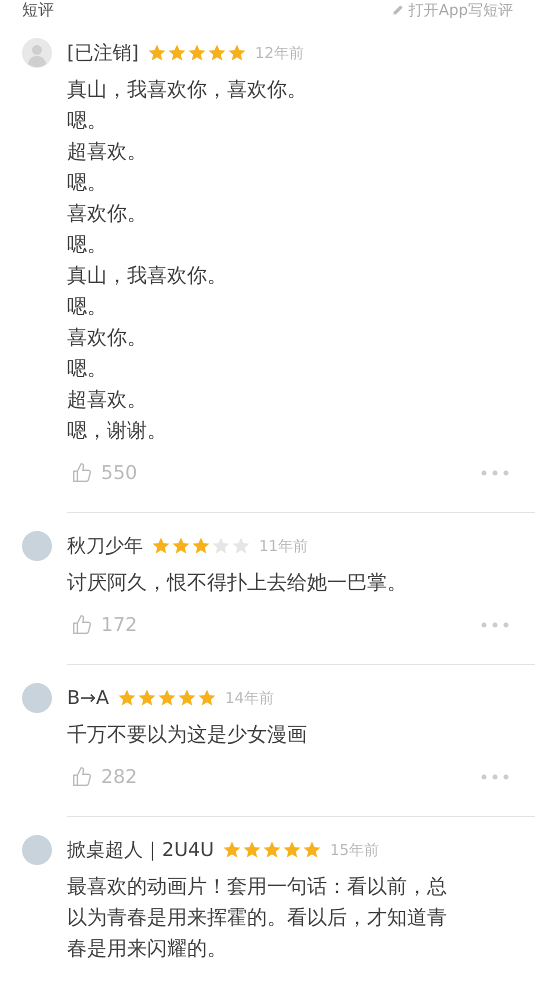 The height and width of the screenshot is (1000, 535). What do you see at coordinates (249, 698) in the screenshot?
I see `review-time: 14年前` at bounding box center [249, 698].